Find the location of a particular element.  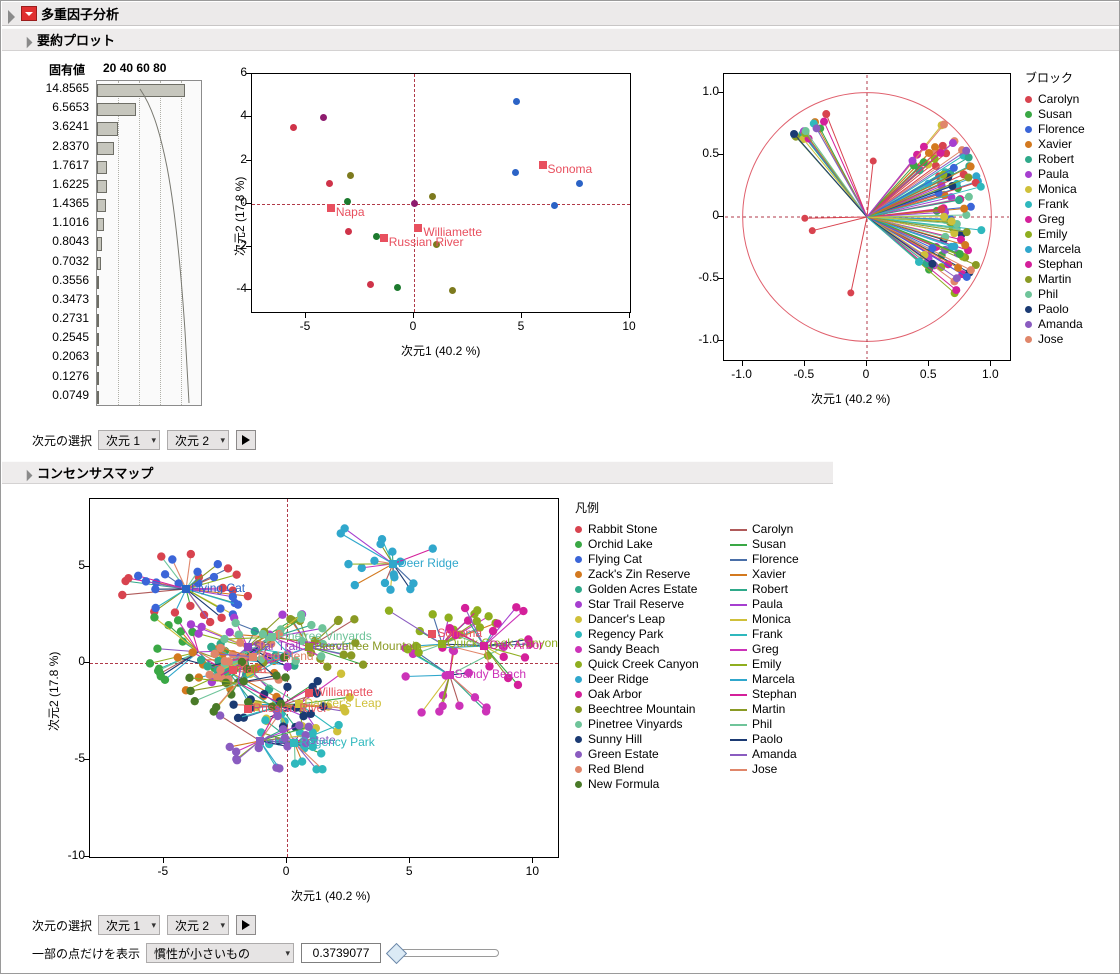

red-triangle-menu-icon is located at coordinates (29, 13).